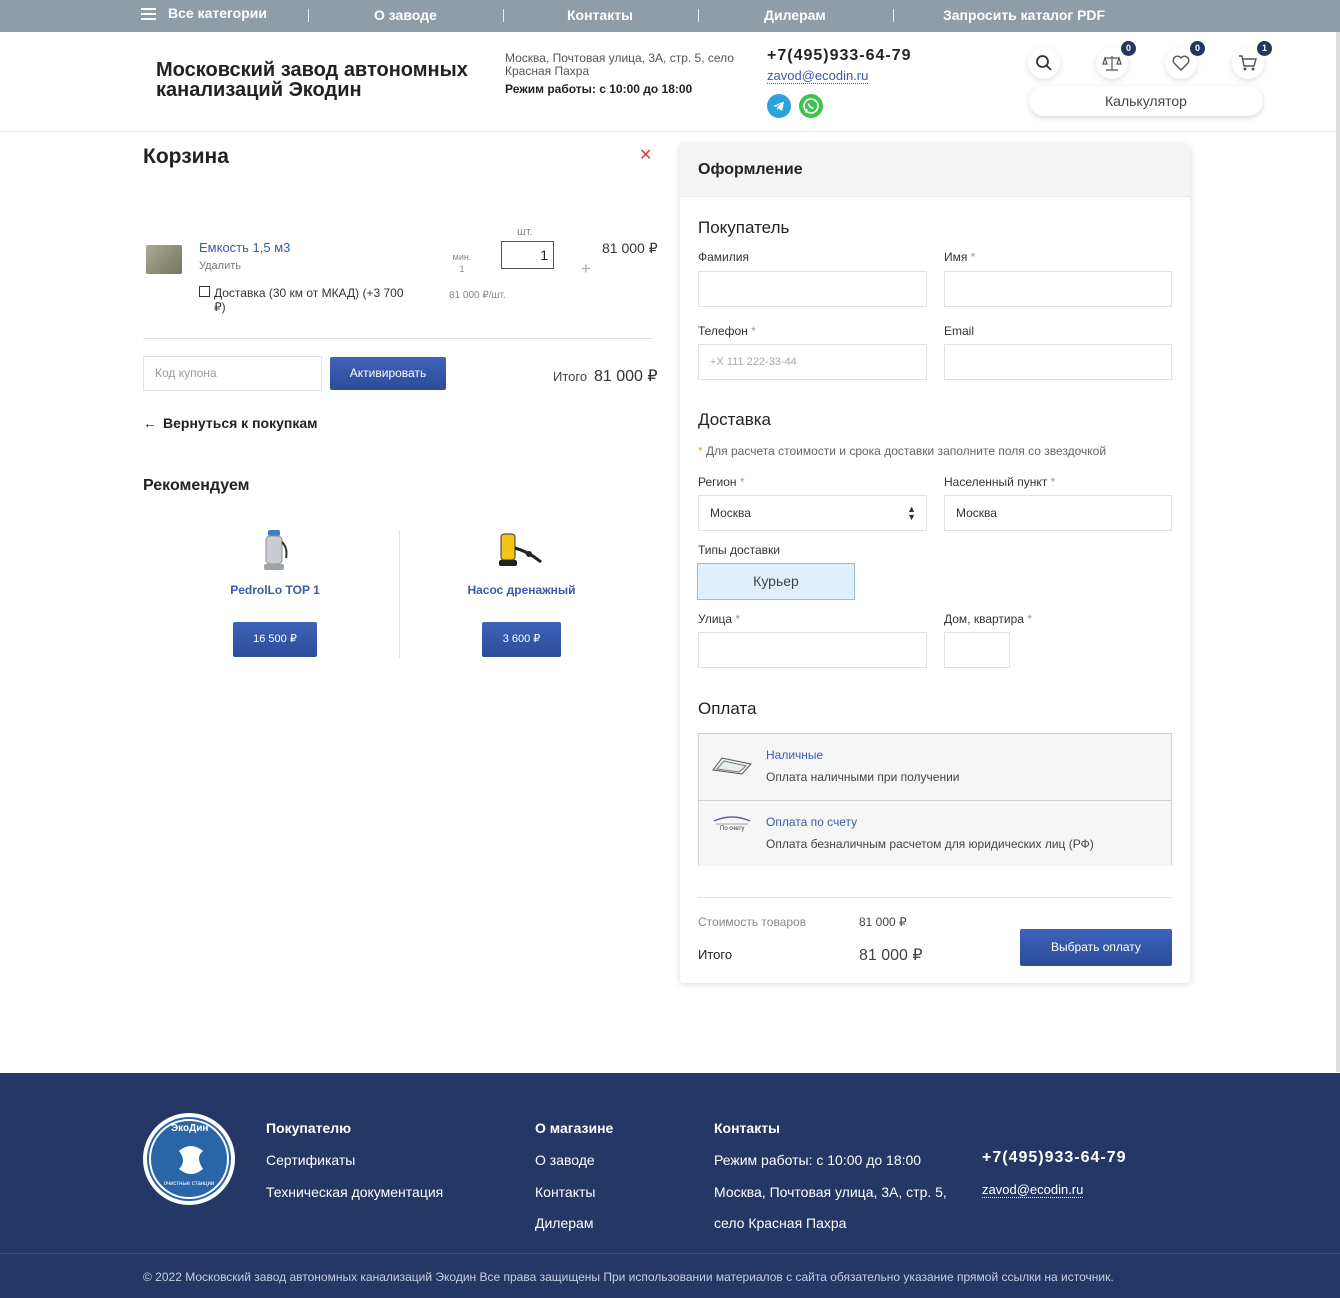 The width and height of the screenshot is (1340, 1298). What do you see at coordinates (164, 259) in the screenshot?
I see `product-image` at bounding box center [164, 259].